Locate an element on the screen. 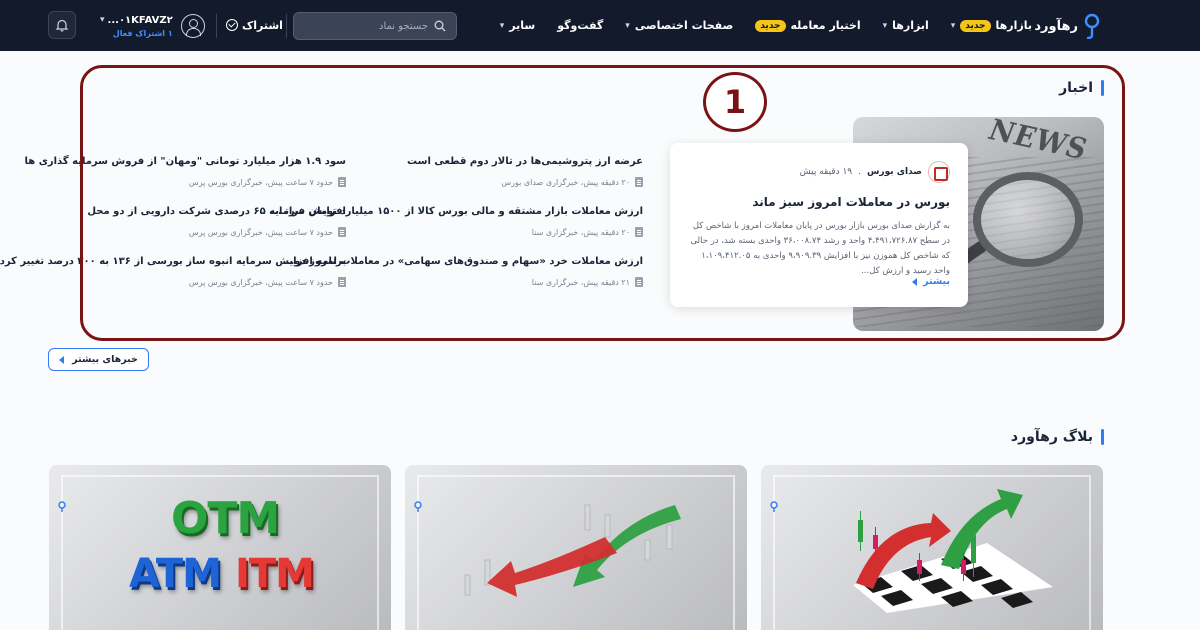 The width and height of the screenshot is (1200, 630). subscribe-label: اشتراک is located at coordinates (262, 25).